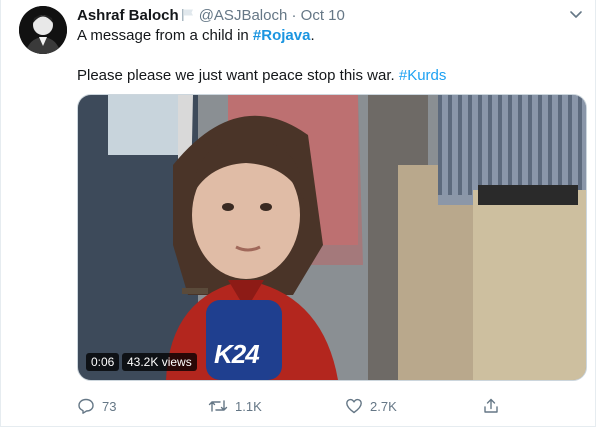 Image resolution: width=596 pixels, height=428 pixels. I want to click on hashtag-rojava: #Rojava, so click(282, 35).